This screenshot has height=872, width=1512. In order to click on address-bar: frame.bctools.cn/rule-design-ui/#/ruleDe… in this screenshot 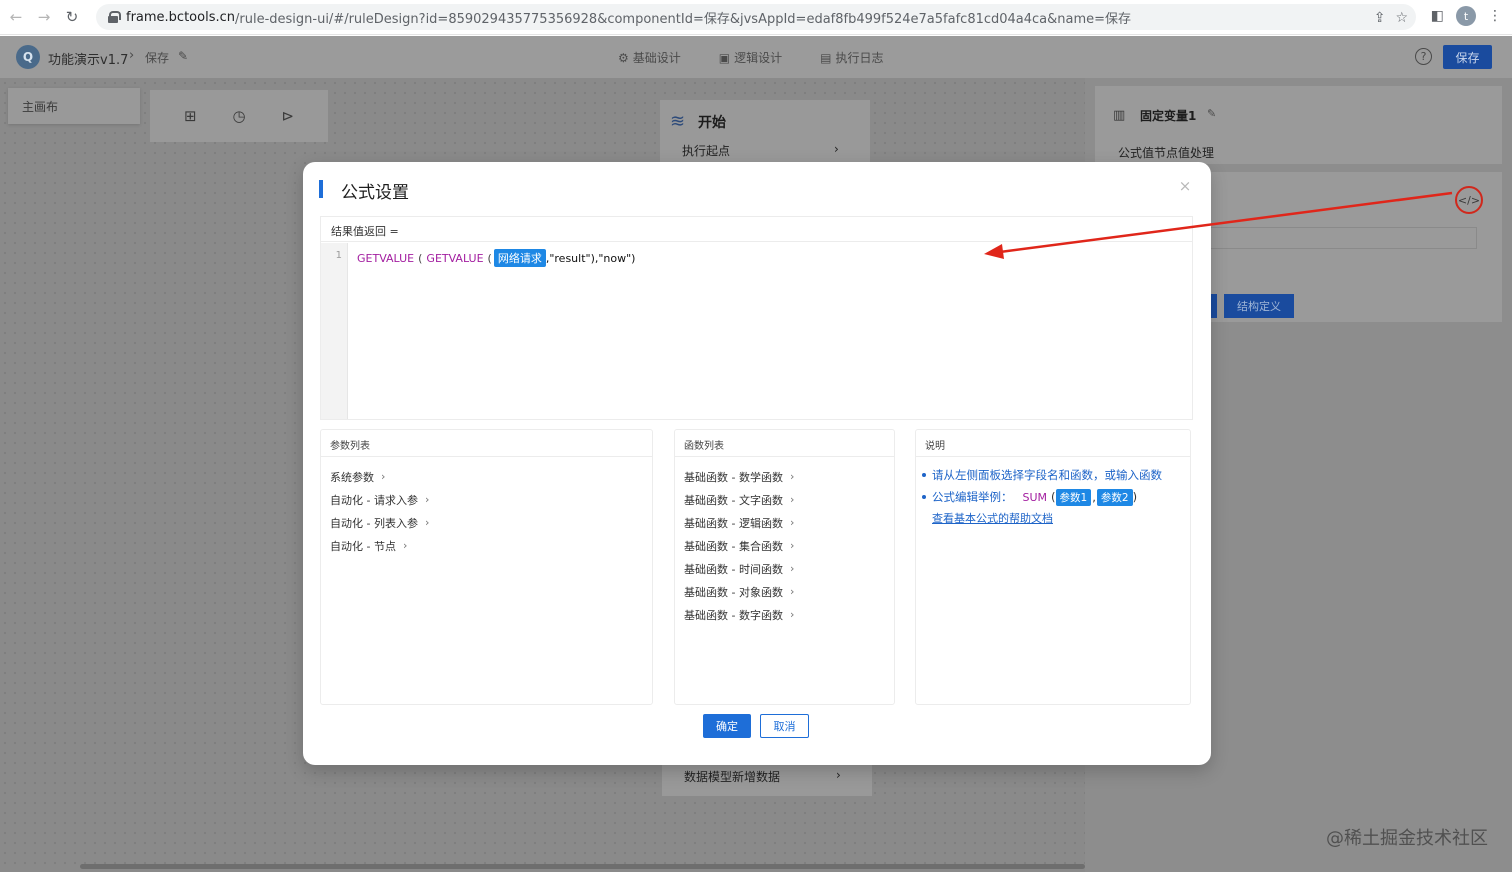, I will do `click(756, 17)`.